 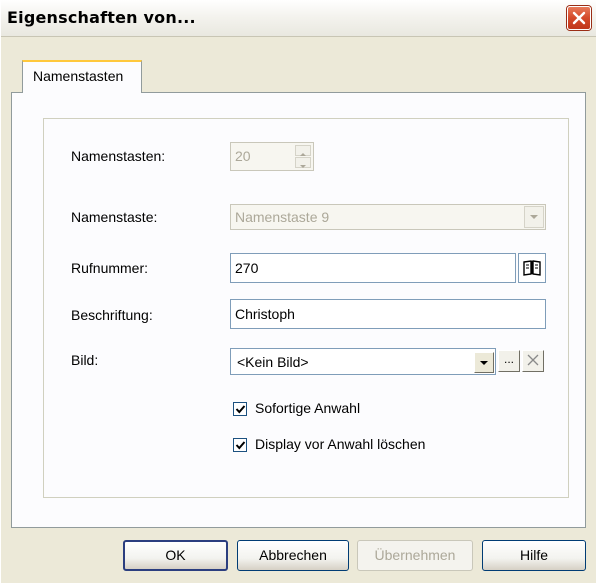 I want to click on clear-display-checkbox, so click(x=240, y=445).